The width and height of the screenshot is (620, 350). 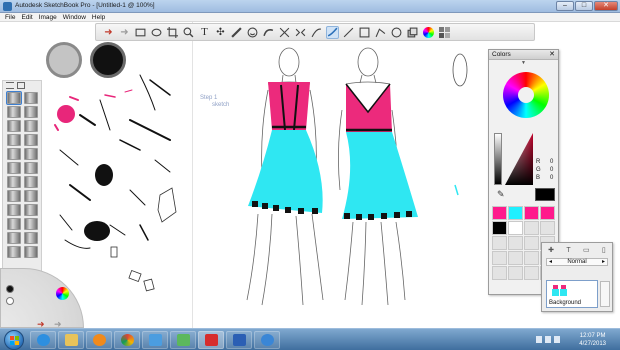 What do you see at coordinates (268, 32) in the screenshot?
I see `french-curve-icon` at bounding box center [268, 32].